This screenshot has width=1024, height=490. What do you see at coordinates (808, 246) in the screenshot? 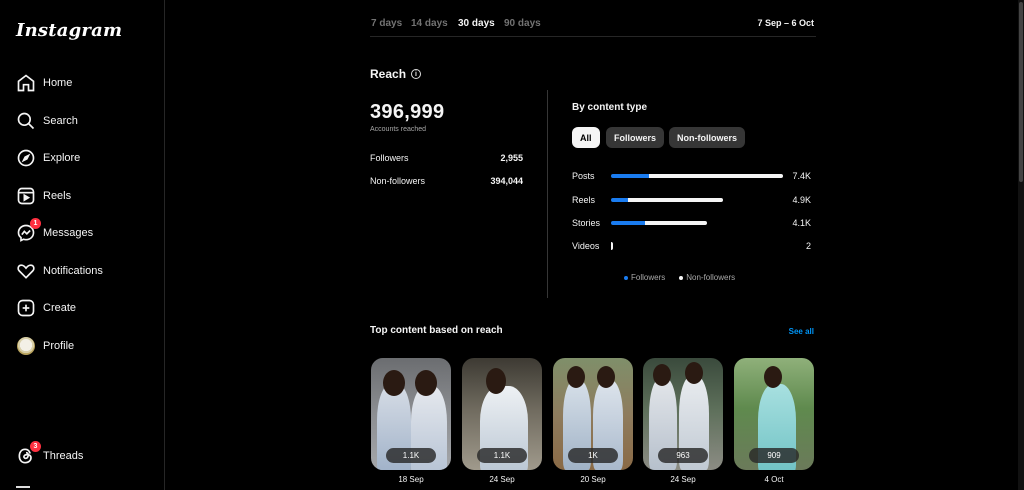
I see `bar-value: 2` at bounding box center [808, 246].